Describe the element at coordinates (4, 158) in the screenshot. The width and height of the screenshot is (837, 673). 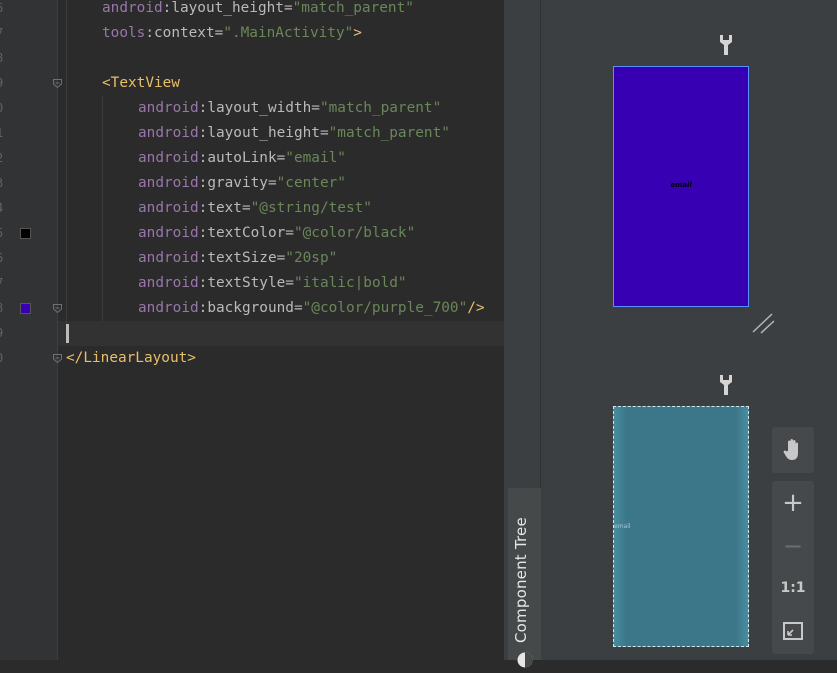
I see `line-number: 2` at that location.